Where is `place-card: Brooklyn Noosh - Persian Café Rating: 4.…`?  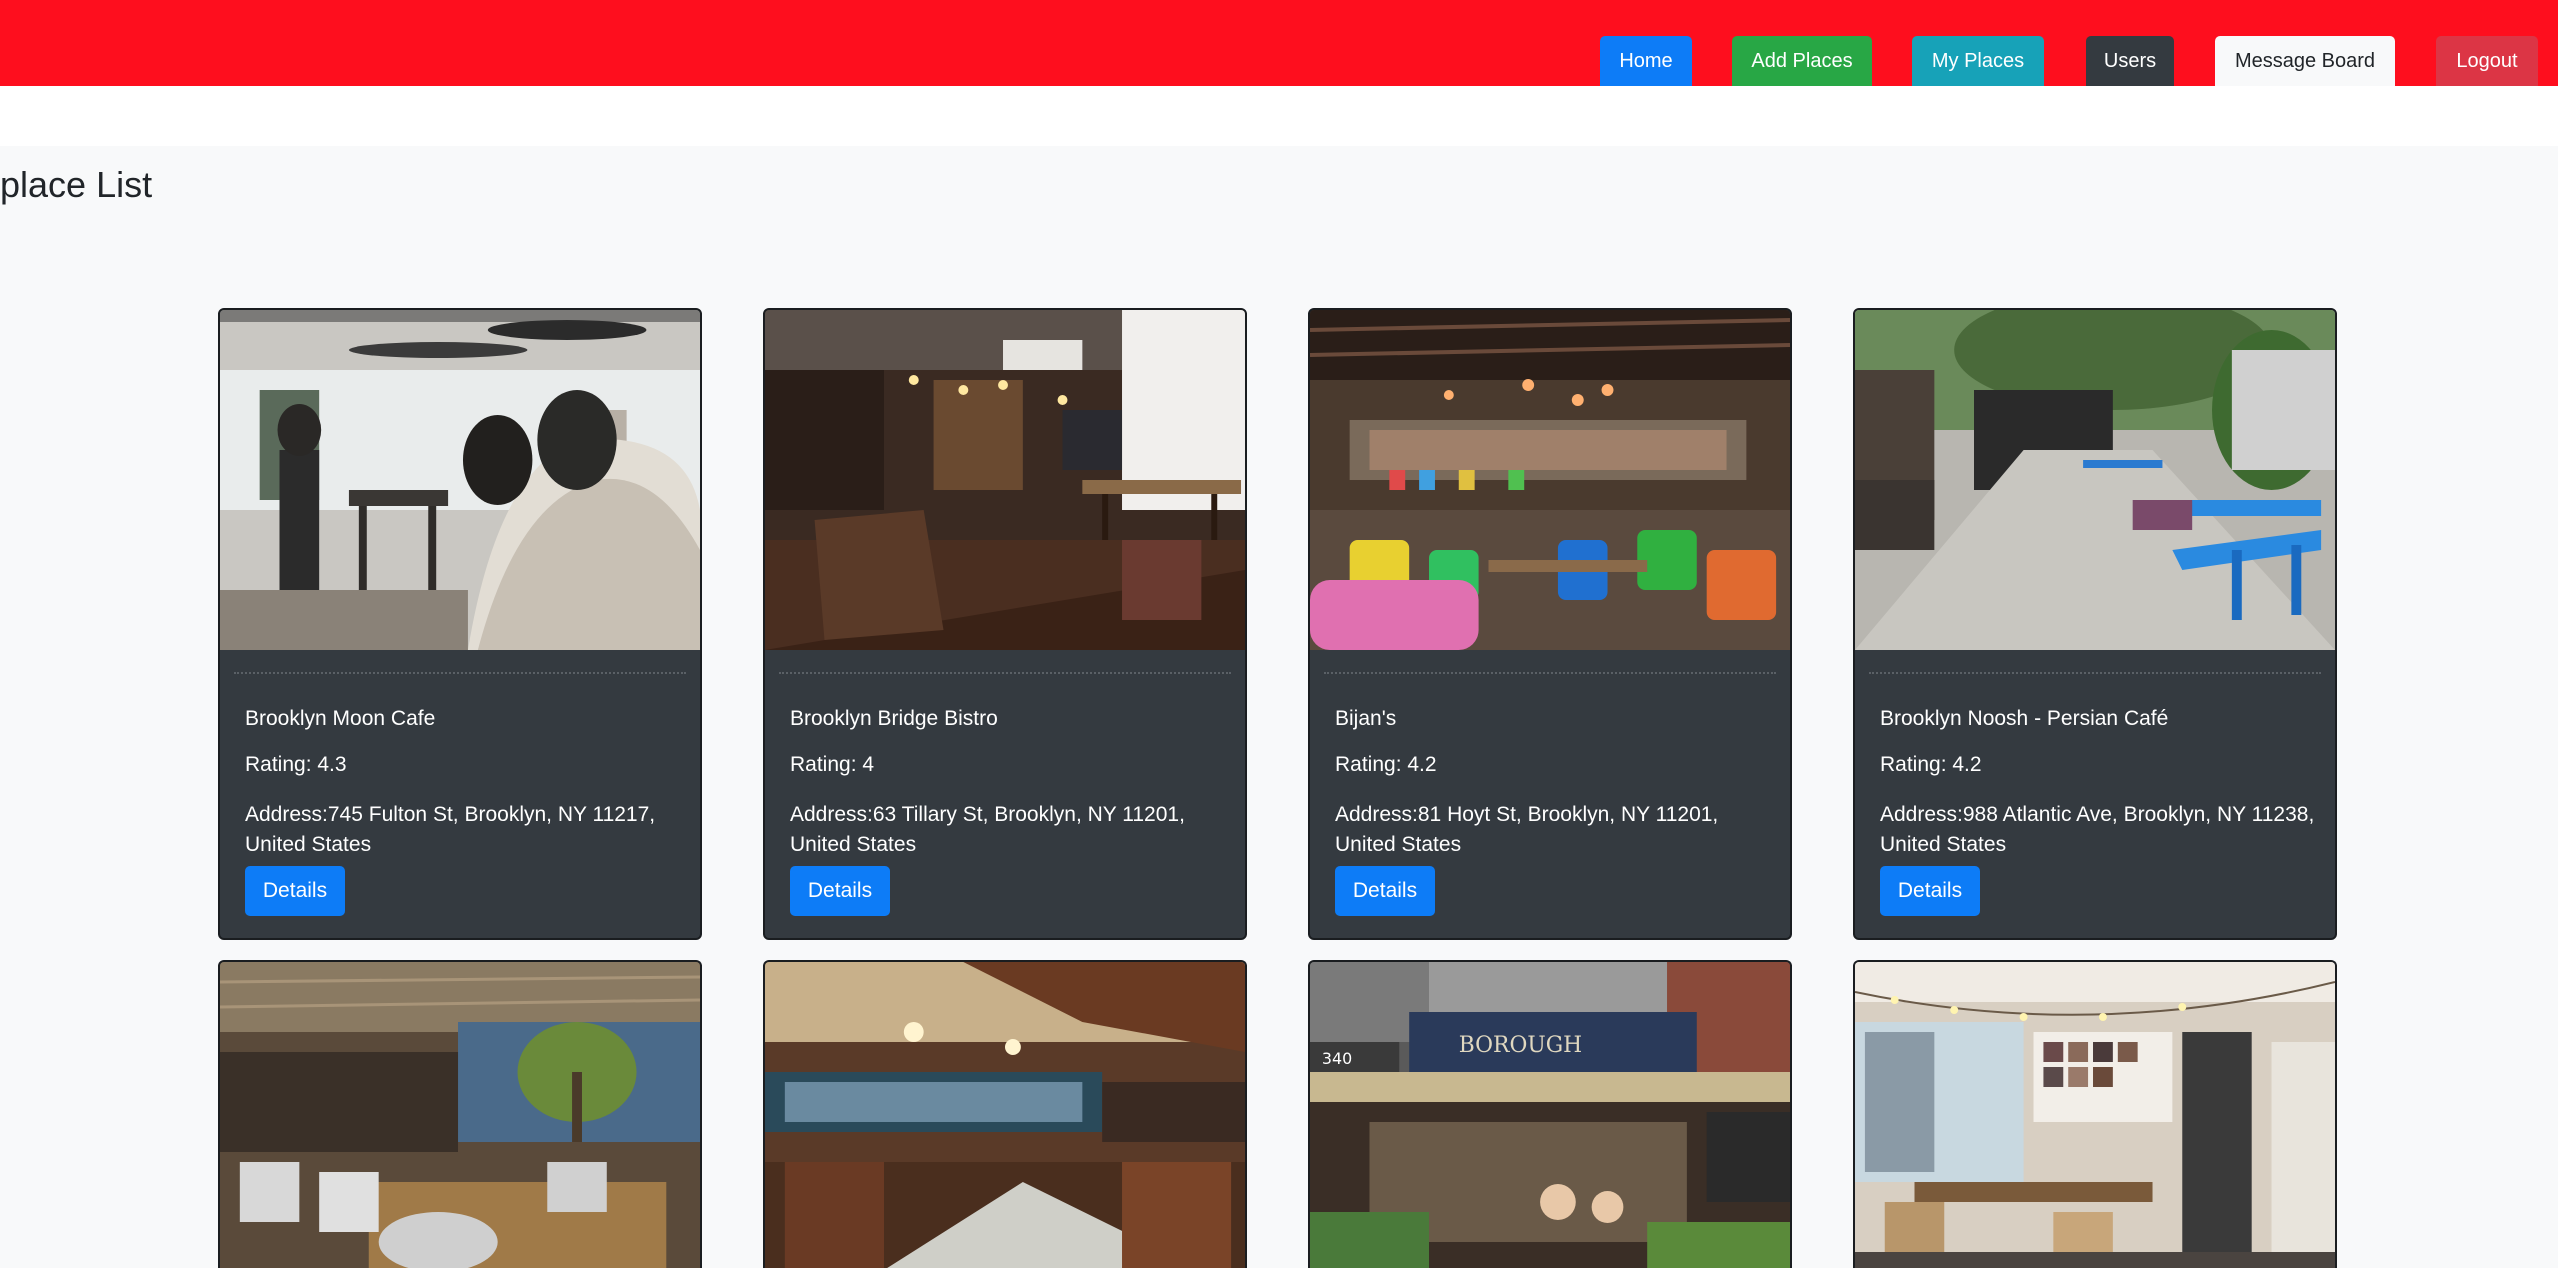 place-card: Brooklyn Noosh - Persian Café Rating: 4.… is located at coordinates (2095, 624).